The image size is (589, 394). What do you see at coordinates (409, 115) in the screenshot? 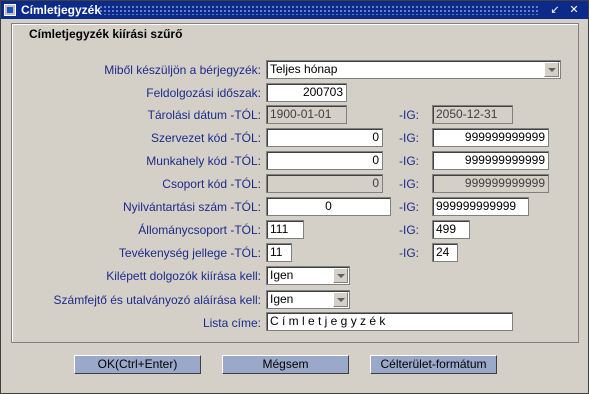
I see `tarolasi-ig-label: -IG:` at bounding box center [409, 115].